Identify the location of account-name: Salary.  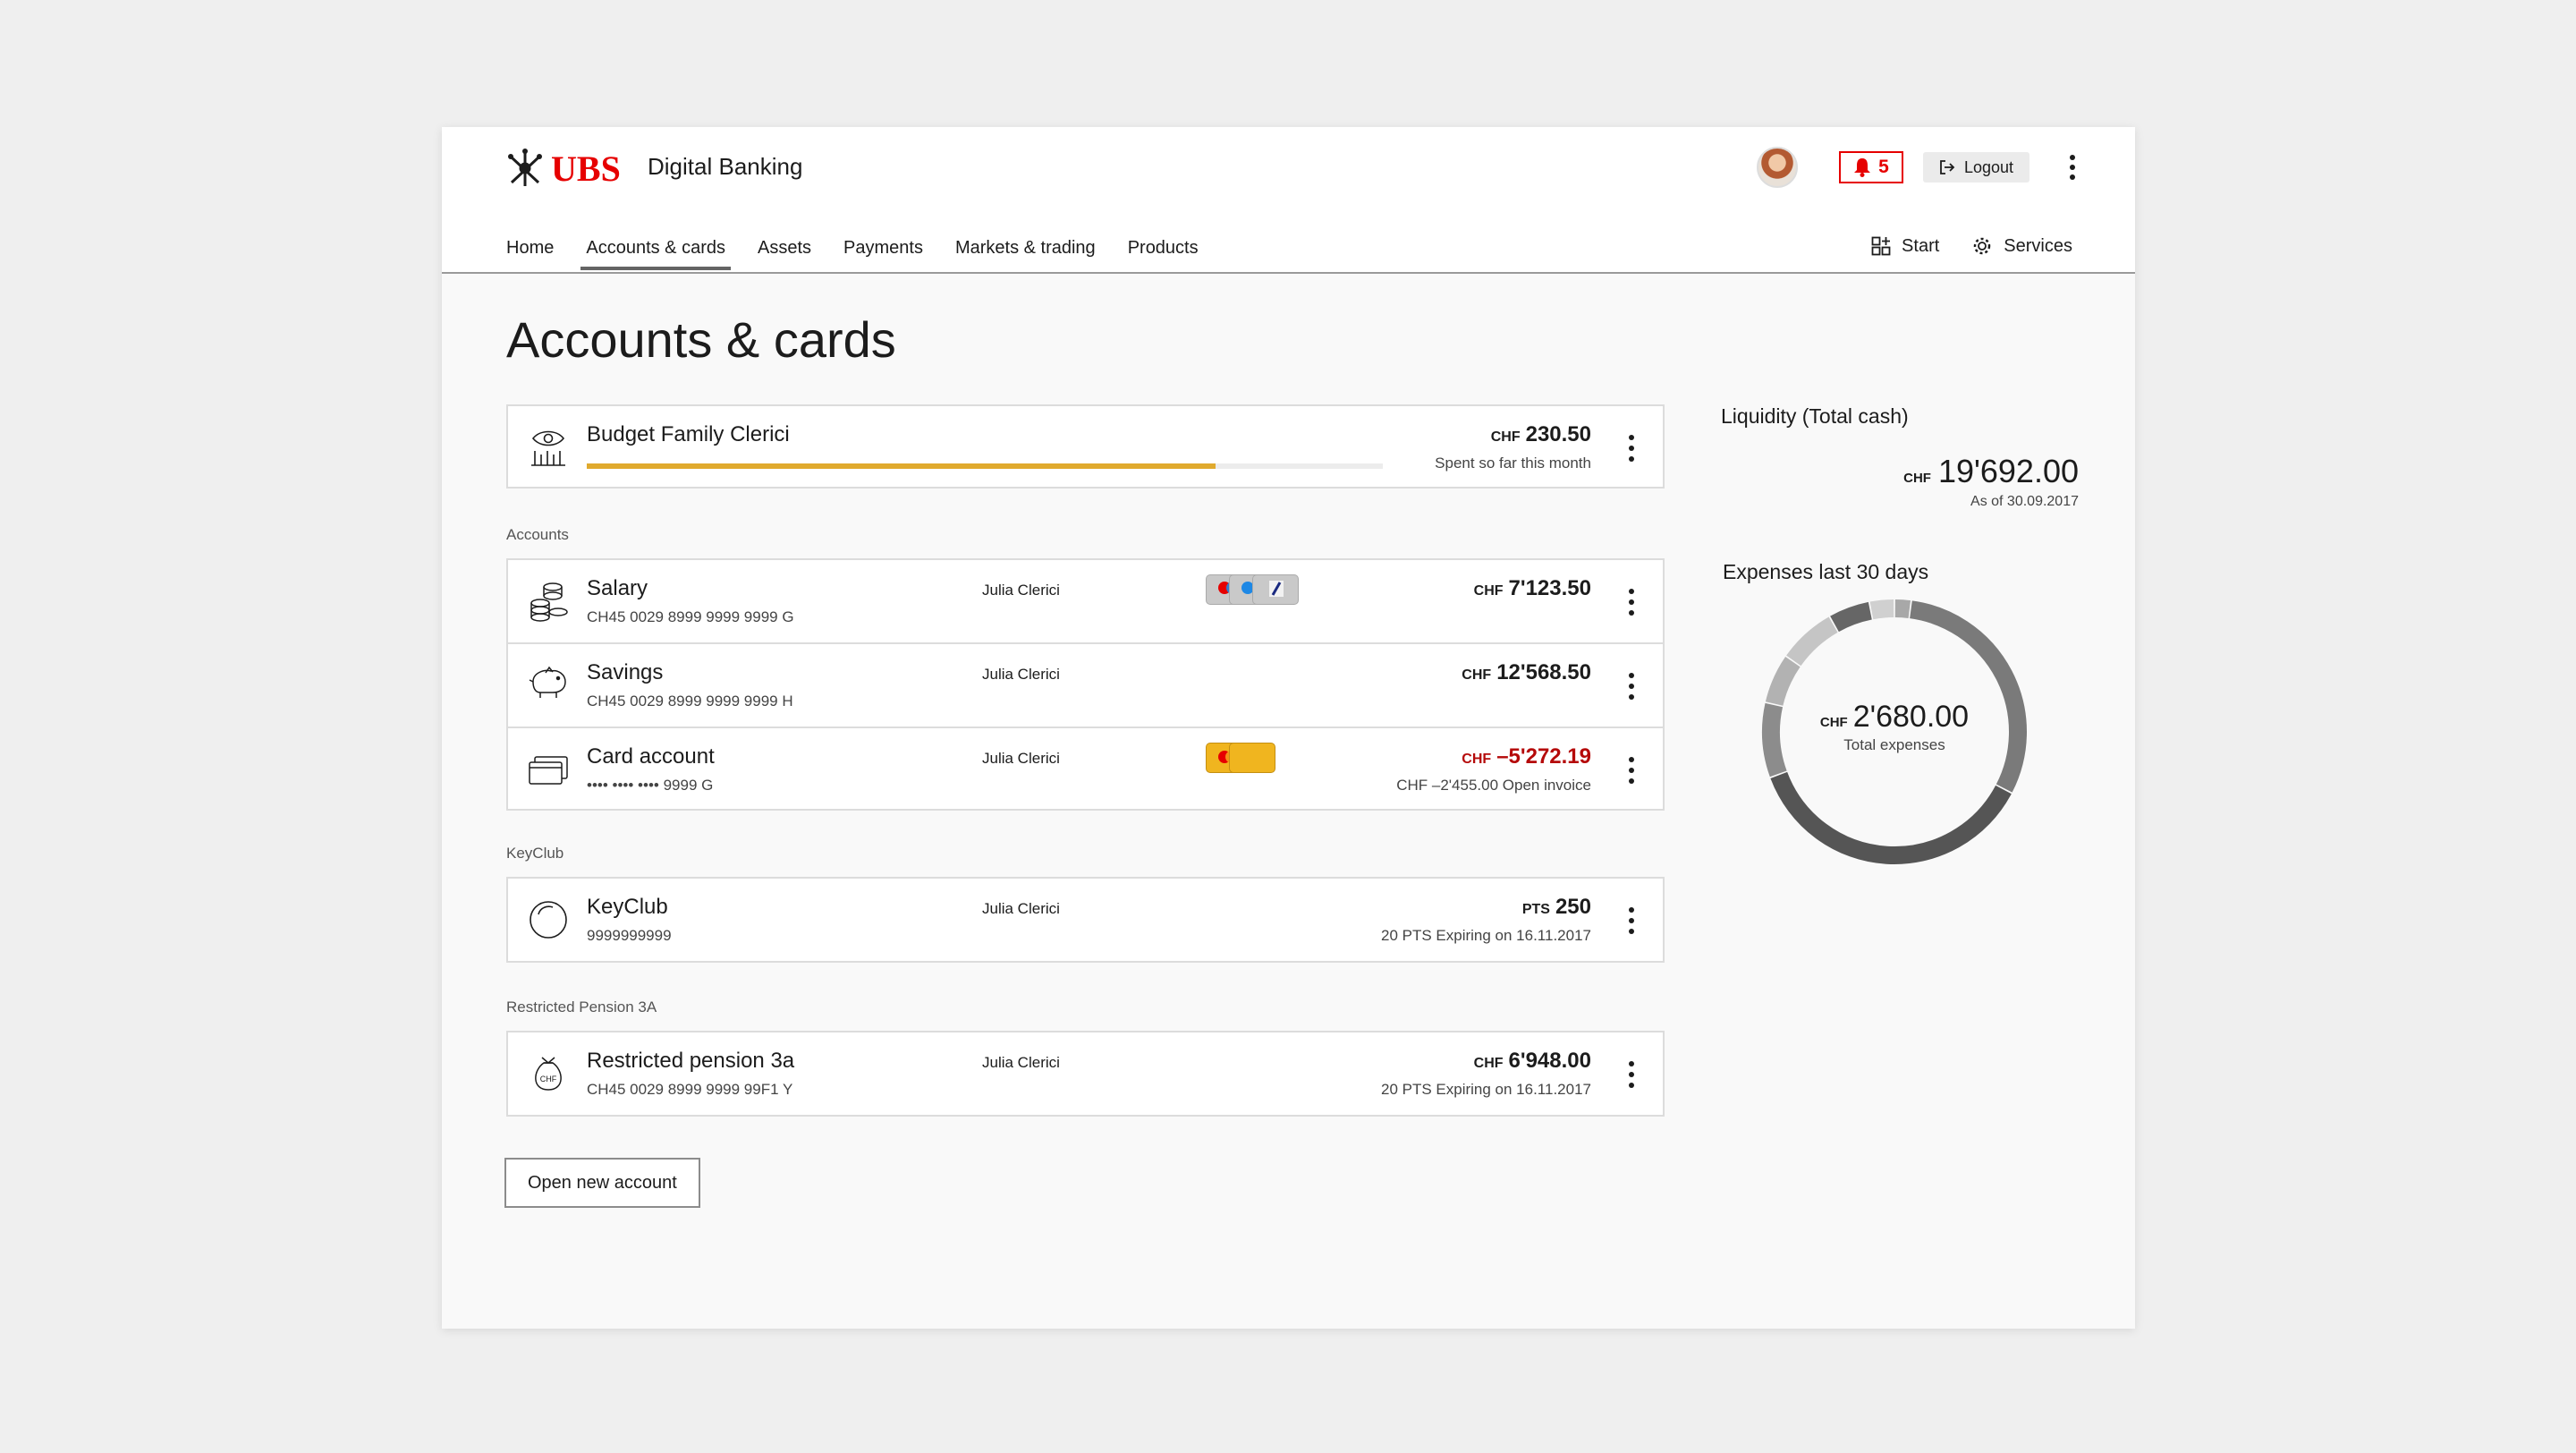
(617, 588).